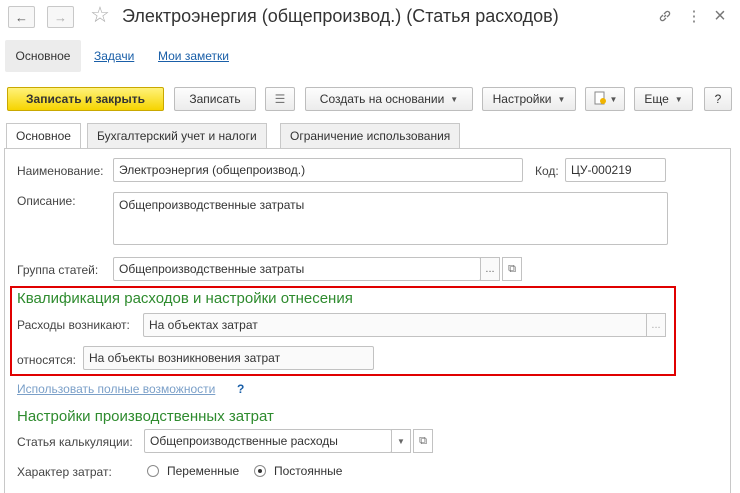 Image resolution: width=740 pixels, height=493 pixels. I want to click on calc-item-dropdown-button: ▼, so click(401, 441).